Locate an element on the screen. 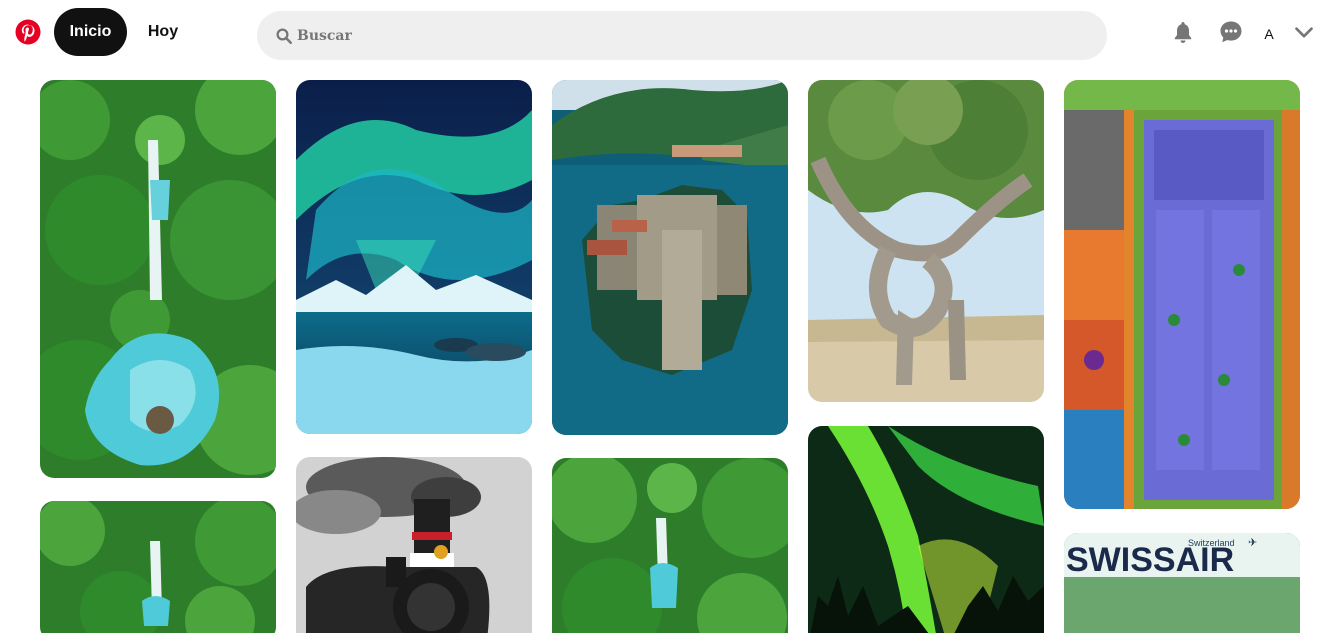 The image size is (1337, 633). pin-swissair-poster: Switzerland ✈ SWISSAIR is located at coordinates (1182, 583).